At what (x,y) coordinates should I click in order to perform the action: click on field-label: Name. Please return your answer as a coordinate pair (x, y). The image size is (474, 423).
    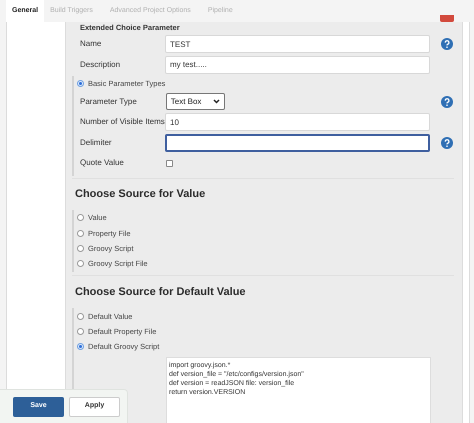
    Looking at the image, I should click on (91, 44).